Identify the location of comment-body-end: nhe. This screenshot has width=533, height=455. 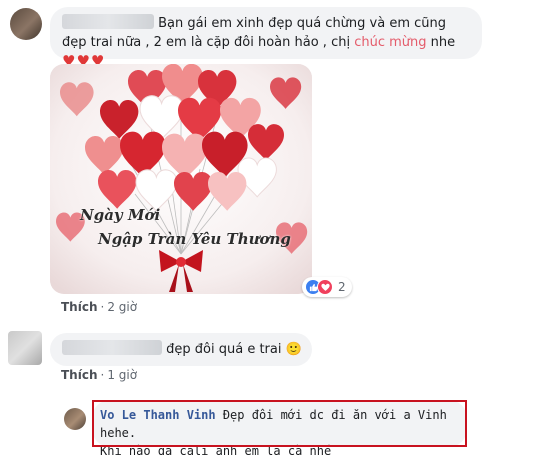
(441, 42).